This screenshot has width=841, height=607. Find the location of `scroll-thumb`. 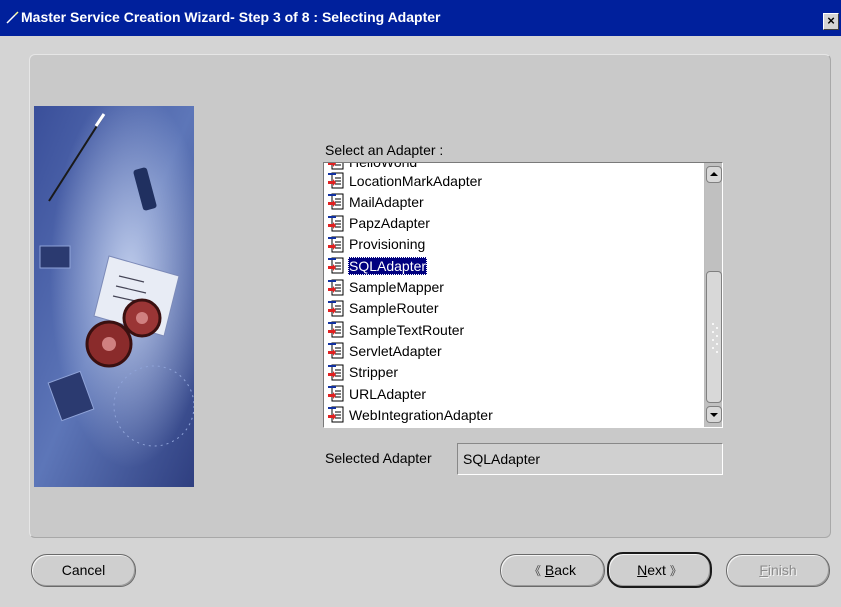

scroll-thumb is located at coordinates (714, 337).